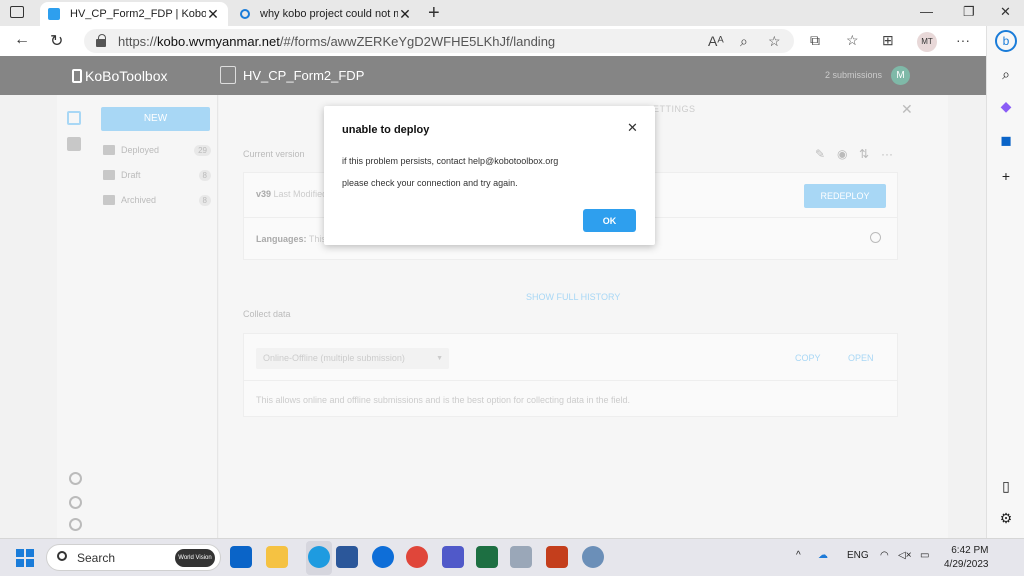 This screenshot has height=576, width=1024. I want to click on windows-start-icon, so click(25, 558).